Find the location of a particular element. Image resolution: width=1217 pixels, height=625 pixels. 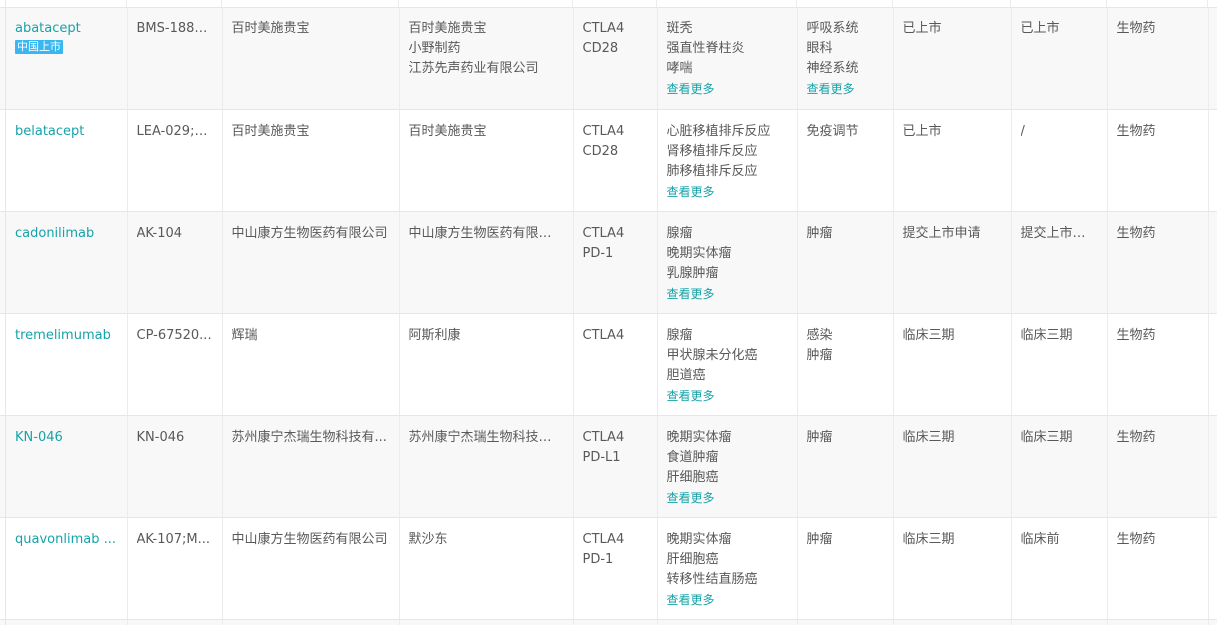

developers-cell: 百时美施贵宝 is located at coordinates (486, 160).